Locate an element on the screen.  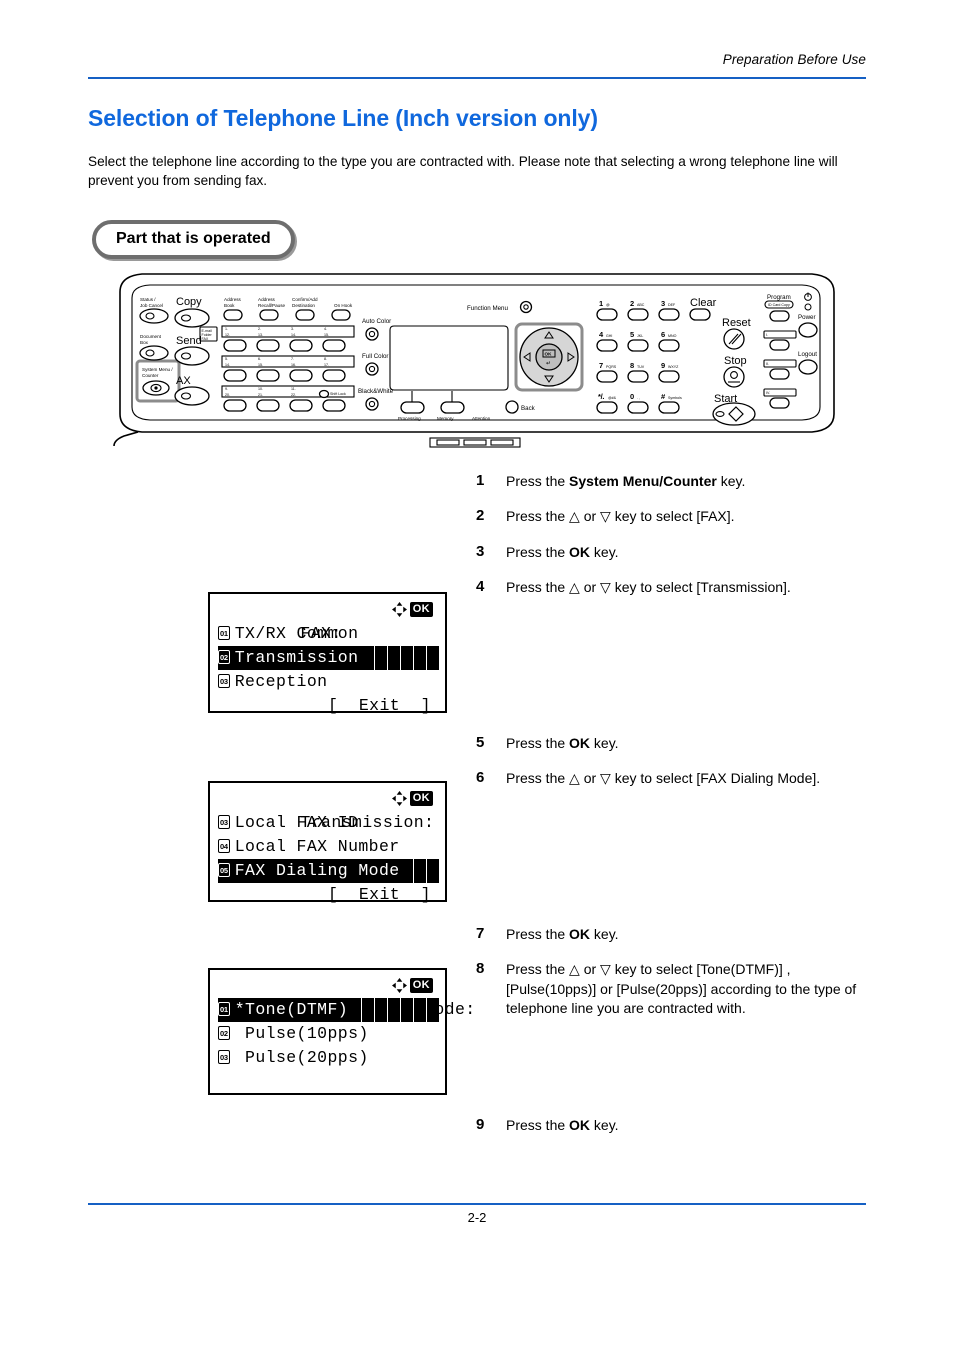
footer-divider is located at coordinates (477, 1204).